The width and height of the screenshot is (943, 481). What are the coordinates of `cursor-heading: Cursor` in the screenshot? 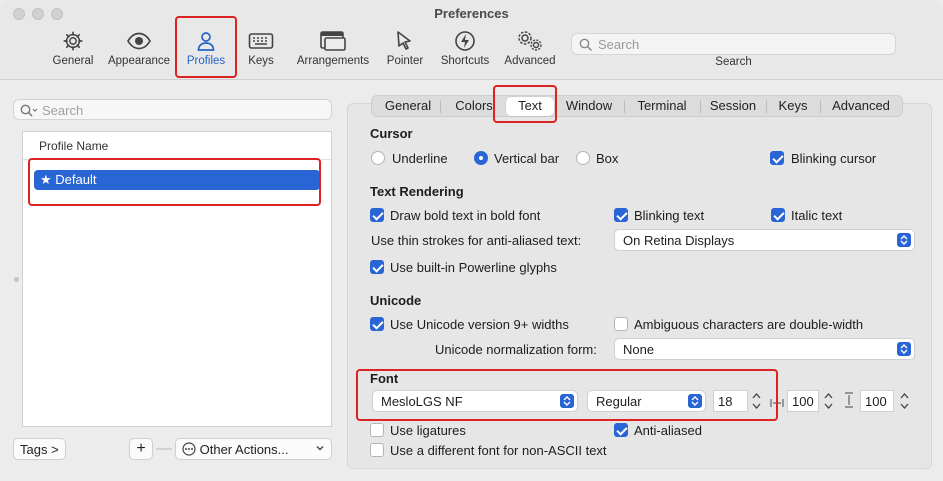 It's located at (391, 133).